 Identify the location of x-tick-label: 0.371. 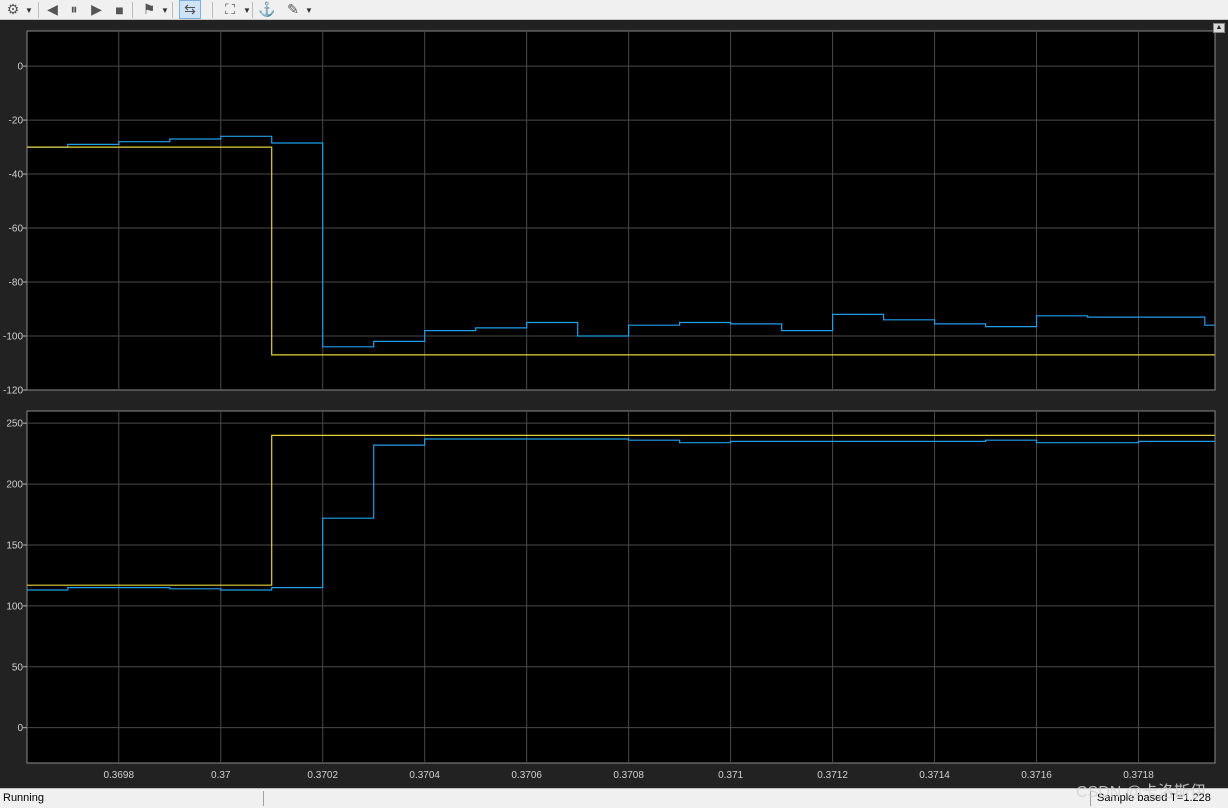
(730, 775).